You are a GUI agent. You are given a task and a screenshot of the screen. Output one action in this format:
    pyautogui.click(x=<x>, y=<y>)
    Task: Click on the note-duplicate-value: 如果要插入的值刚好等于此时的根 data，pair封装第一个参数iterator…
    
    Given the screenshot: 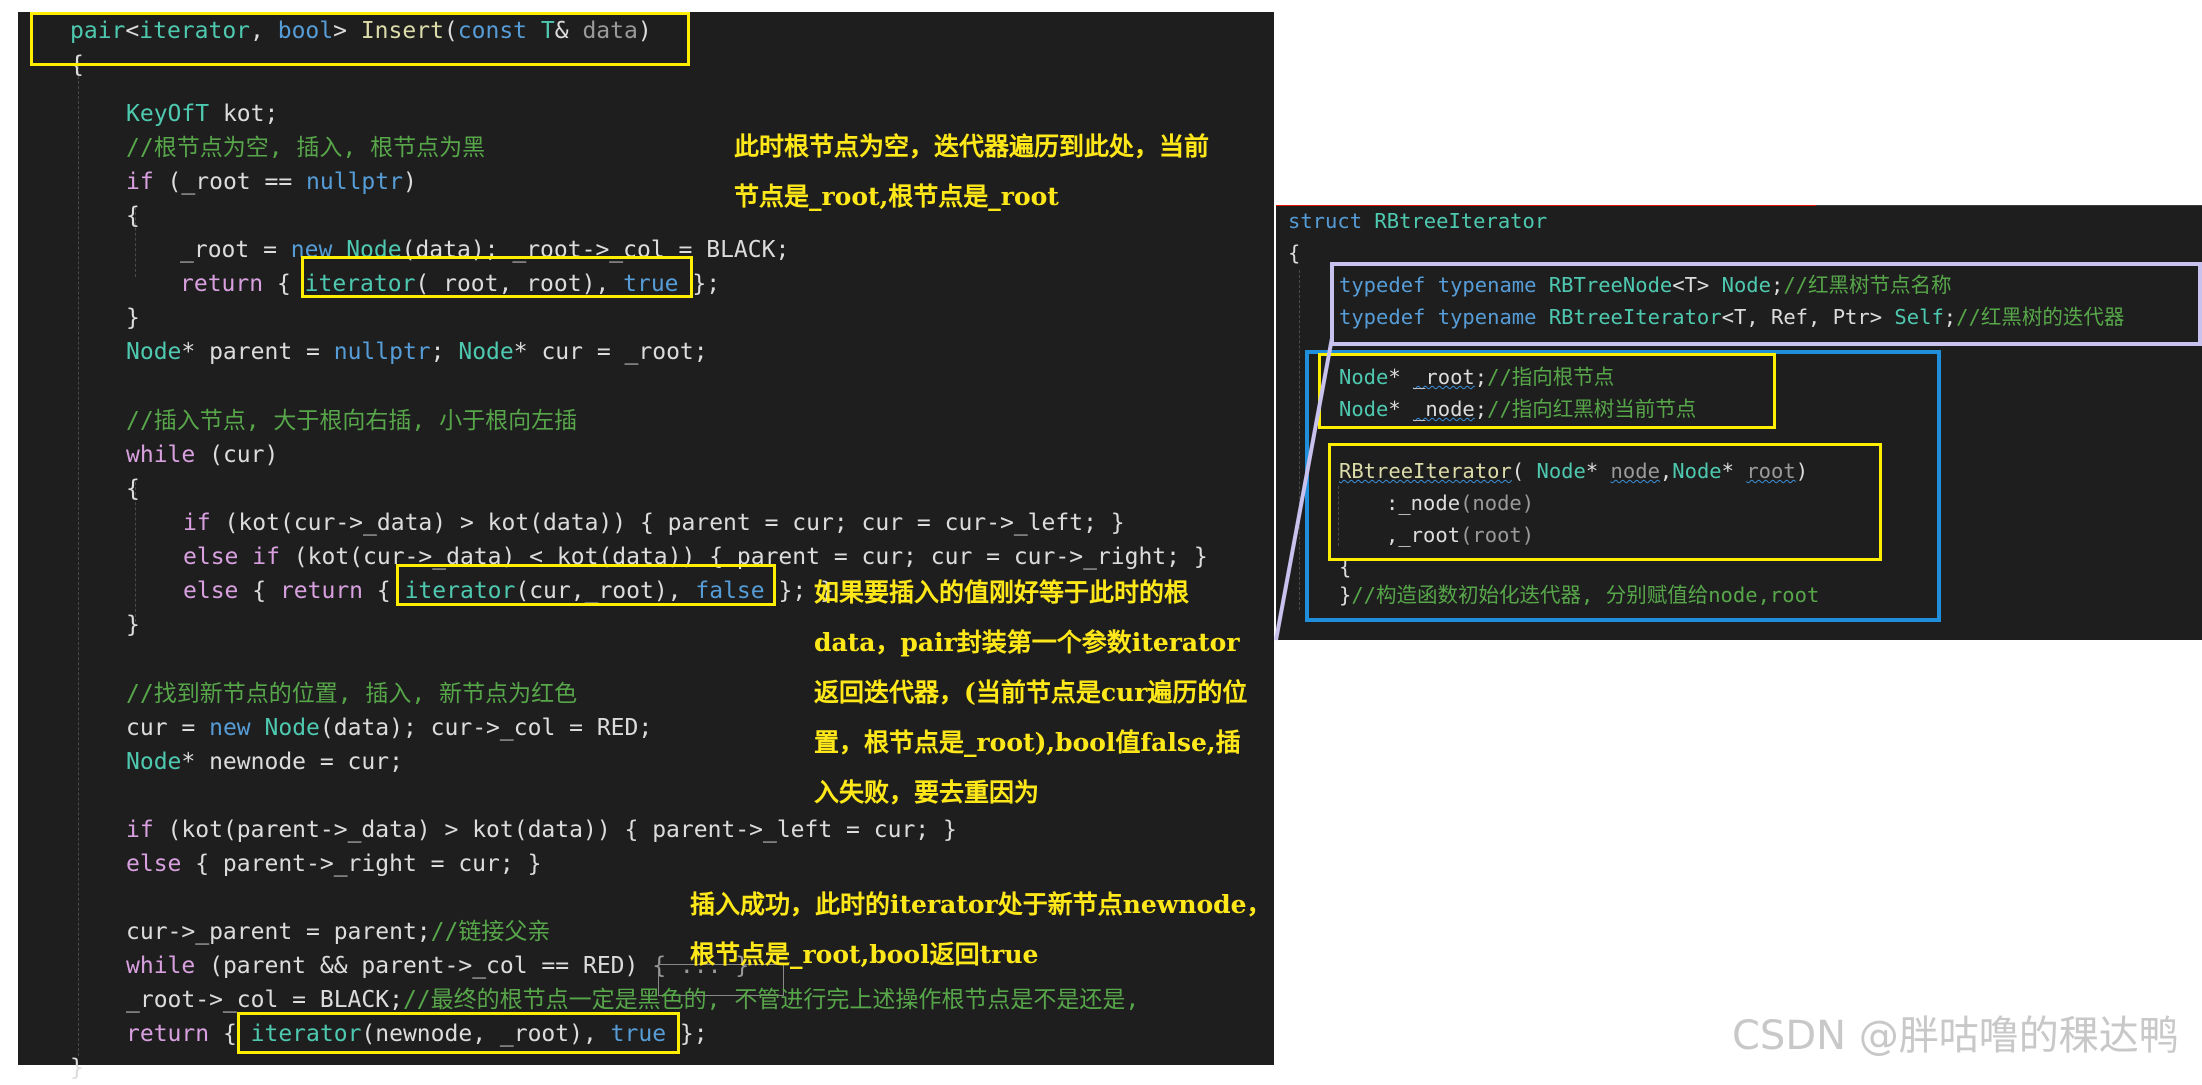 What is the action you would take?
    pyautogui.click(x=1031, y=692)
    